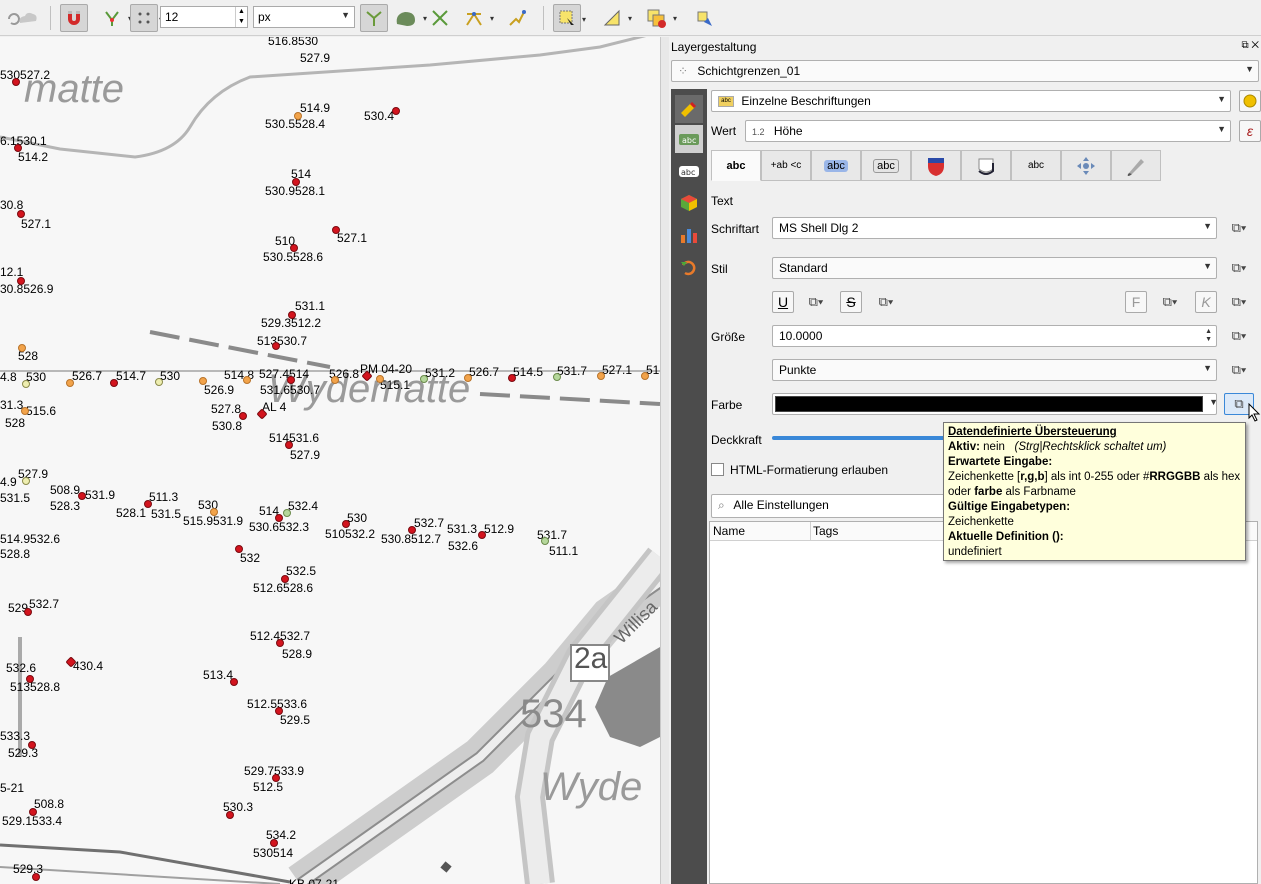  Describe the element at coordinates (304, 17) in the screenshot. I see `tolerance-unit-select: px ▼` at that location.